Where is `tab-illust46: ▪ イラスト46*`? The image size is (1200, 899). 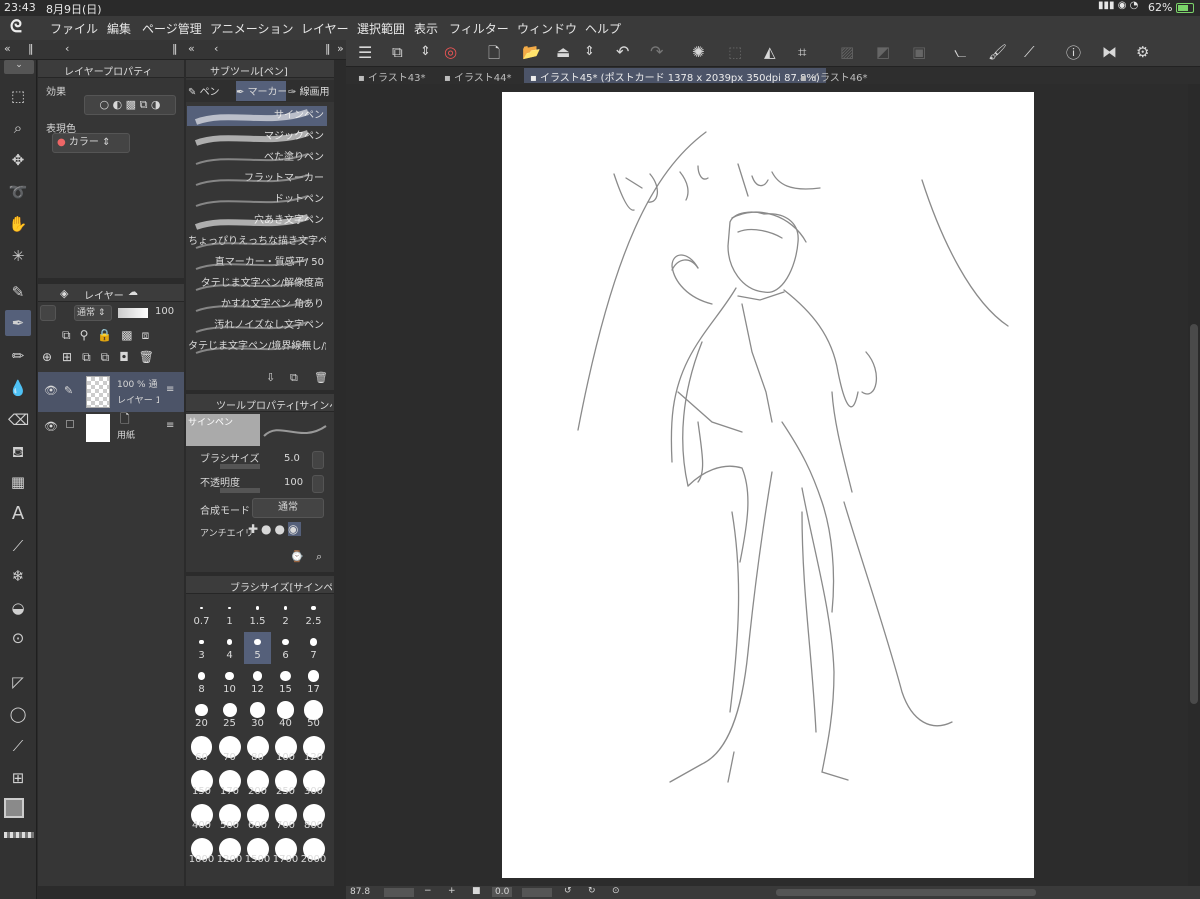 tab-illust46: ▪ イラスト46* is located at coordinates (834, 76).